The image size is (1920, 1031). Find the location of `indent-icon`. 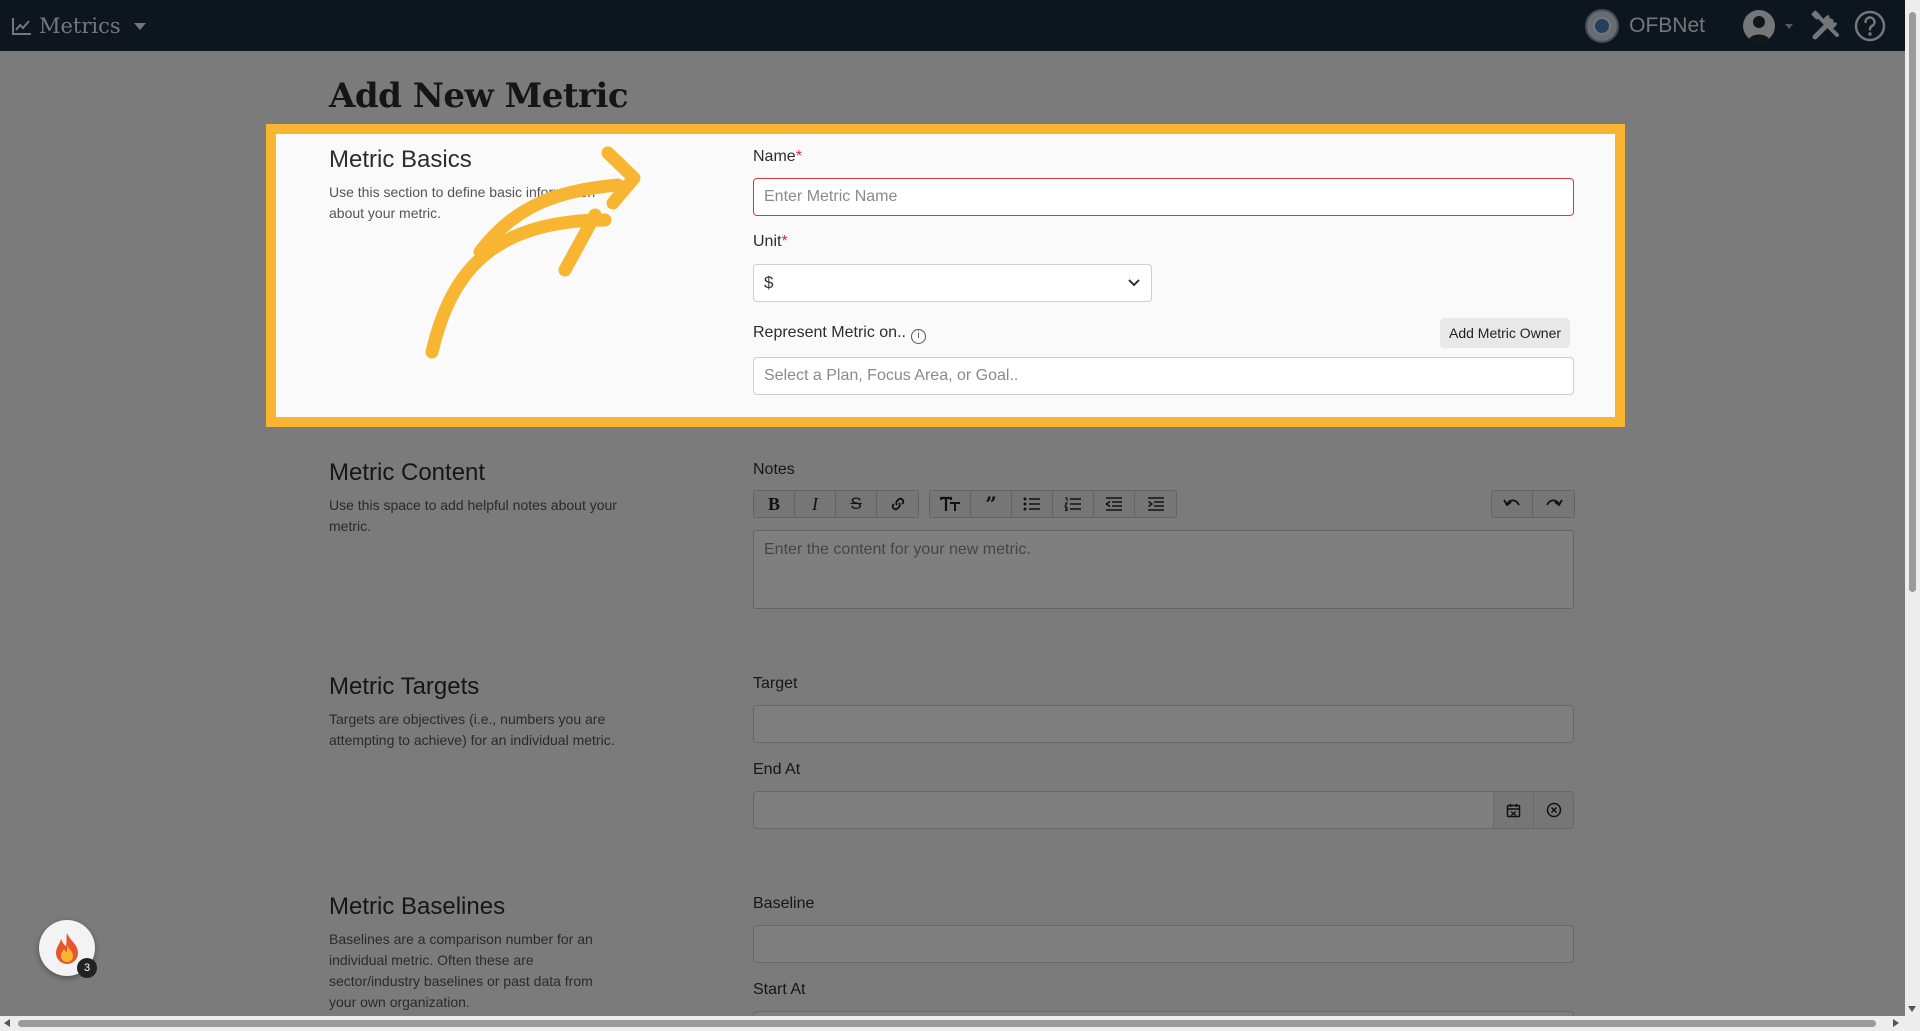

indent-icon is located at coordinates (1155, 504).